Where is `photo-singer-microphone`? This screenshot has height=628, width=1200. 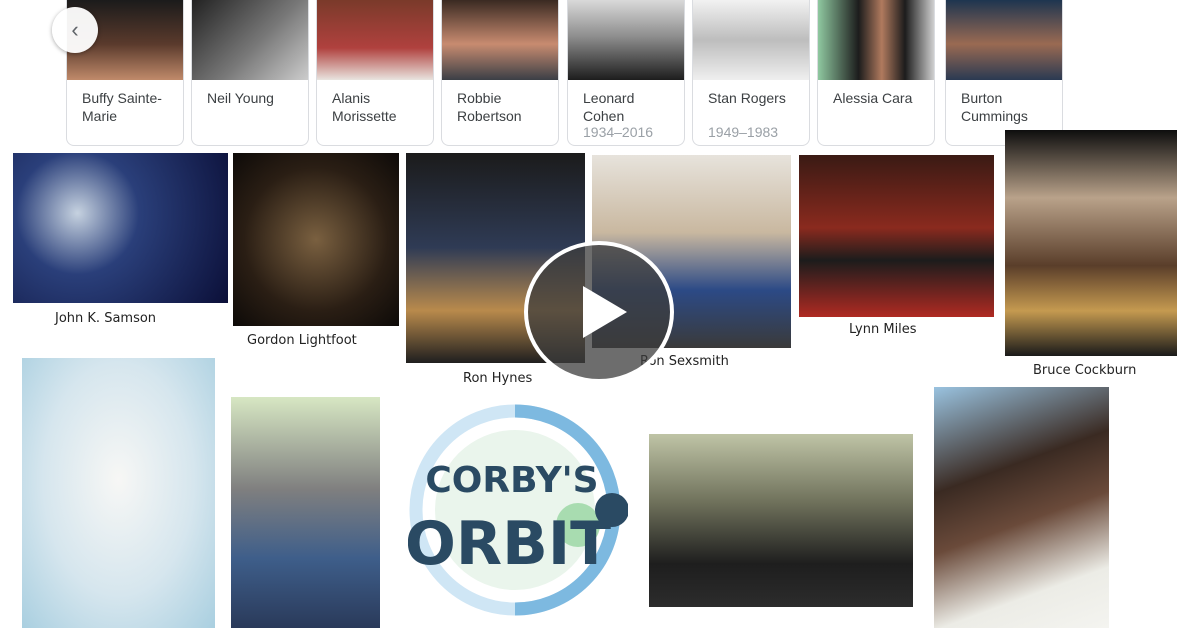
photo-singer-microphone is located at coordinates (305, 512).